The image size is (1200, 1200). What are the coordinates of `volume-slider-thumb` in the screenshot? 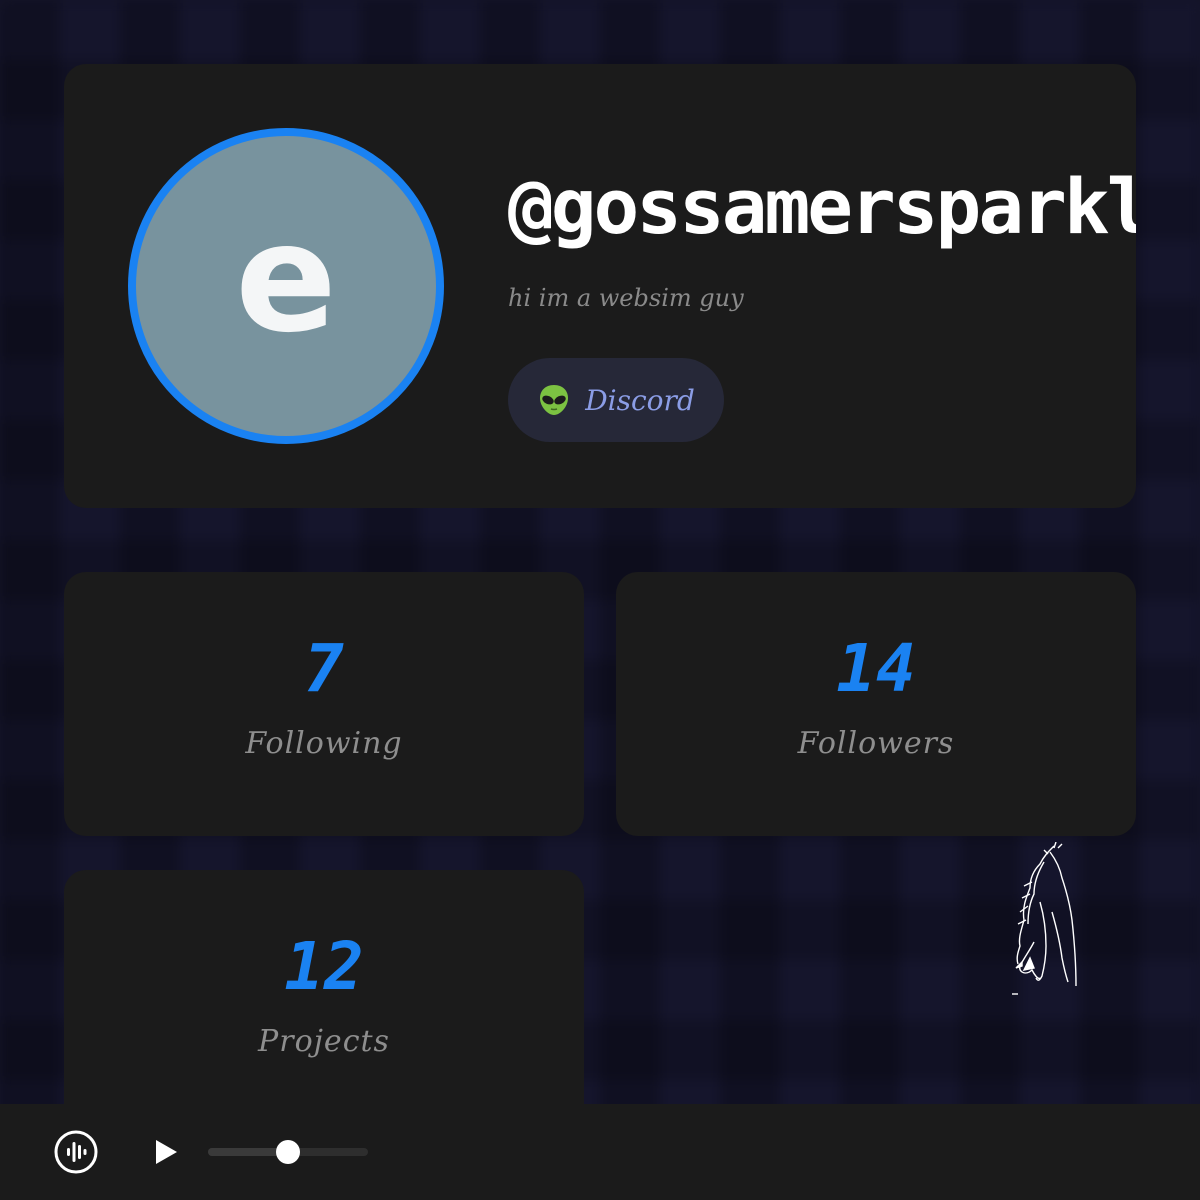 It's located at (288, 1152).